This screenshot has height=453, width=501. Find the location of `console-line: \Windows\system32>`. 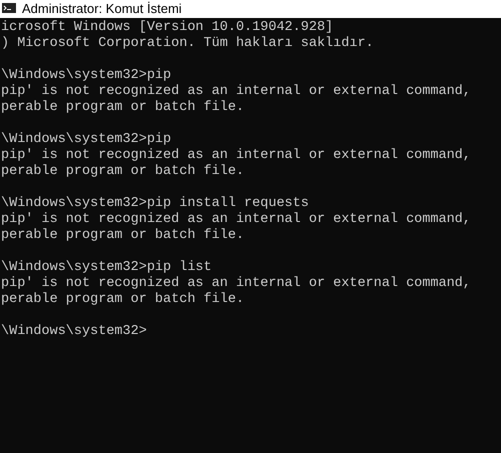

console-line: \Windows\system32> is located at coordinates (74, 332).